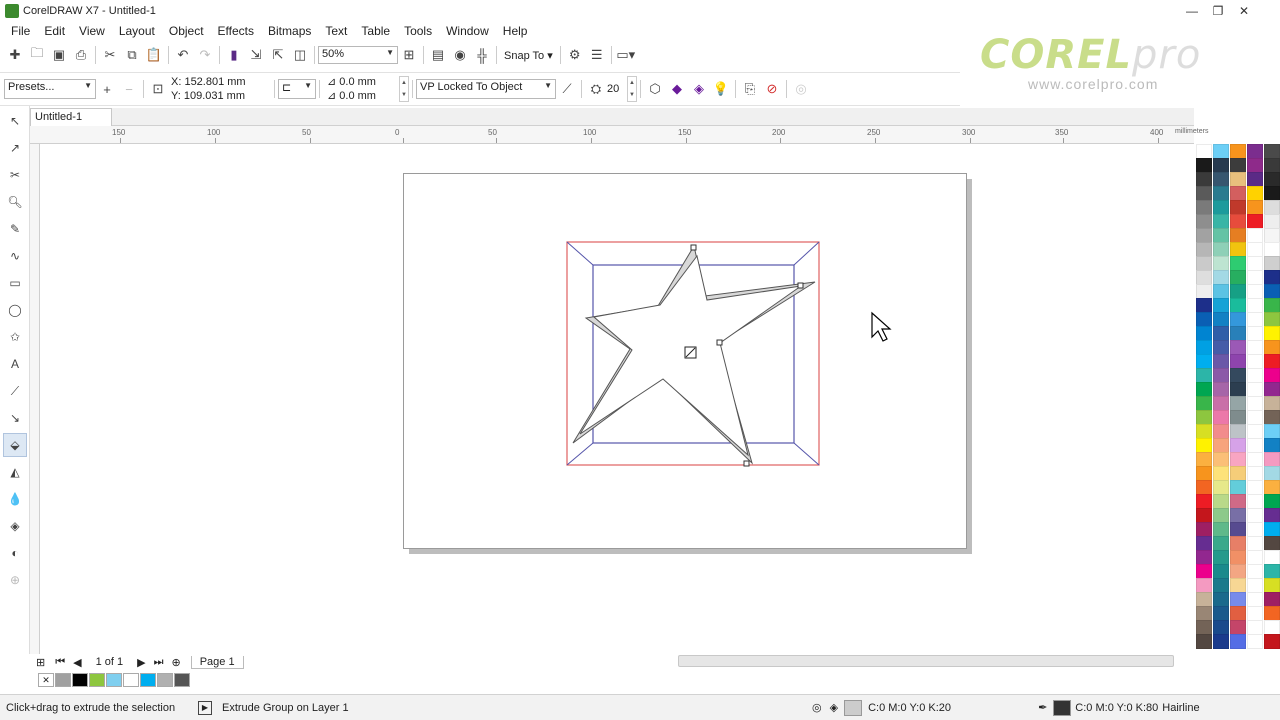 The width and height of the screenshot is (1280, 720). Describe the element at coordinates (159, 662) in the screenshot. I see `last-page-icon: ⏭` at that location.